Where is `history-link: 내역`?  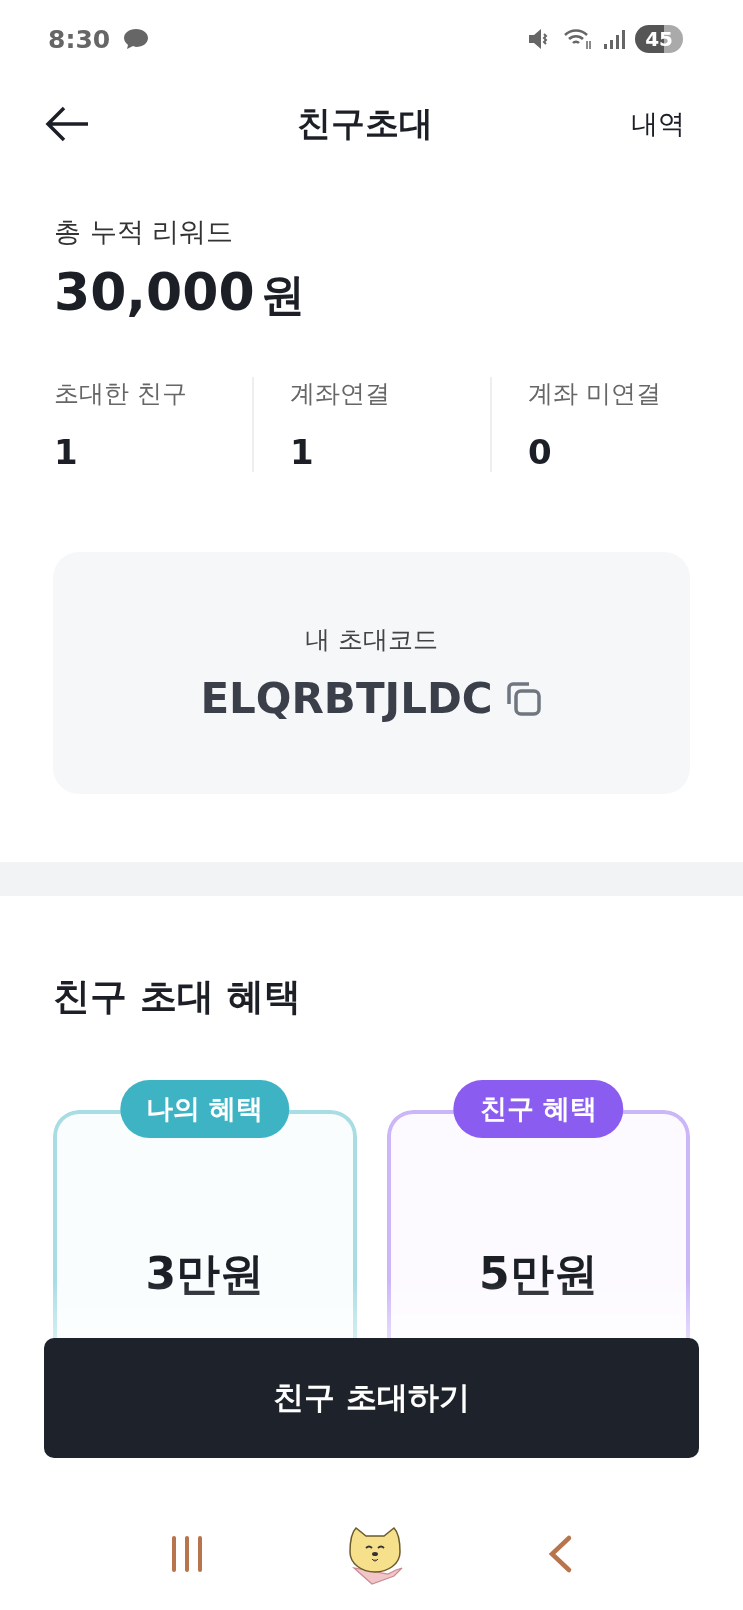 history-link: 내역 is located at coordinates (658, 124).